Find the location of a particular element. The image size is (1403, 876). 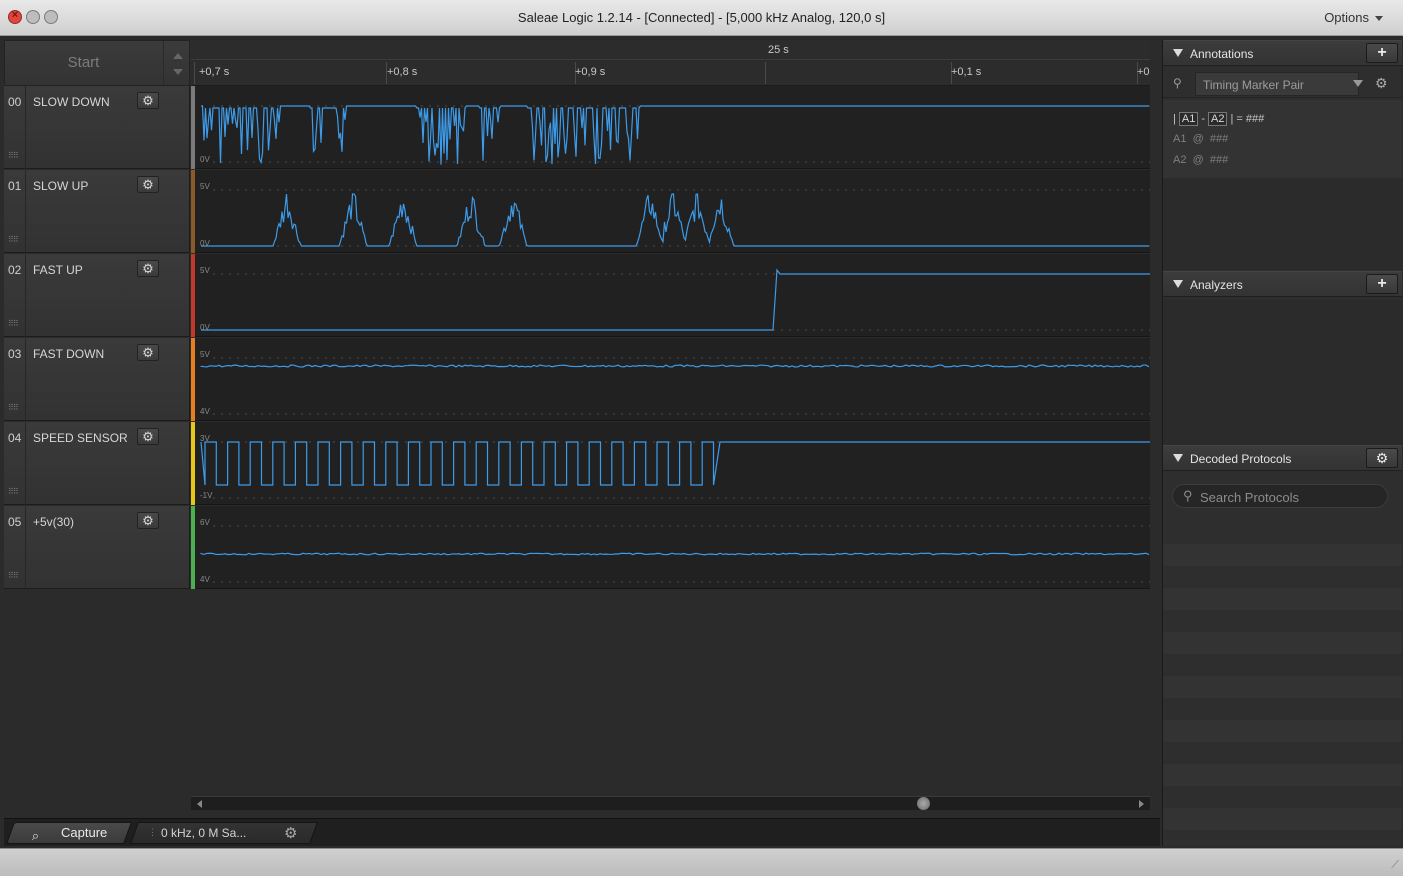

channel-label-panel: 04 ⠿⠿ SPEED SENSOR ⚙ is located at coordinates (97, 463).